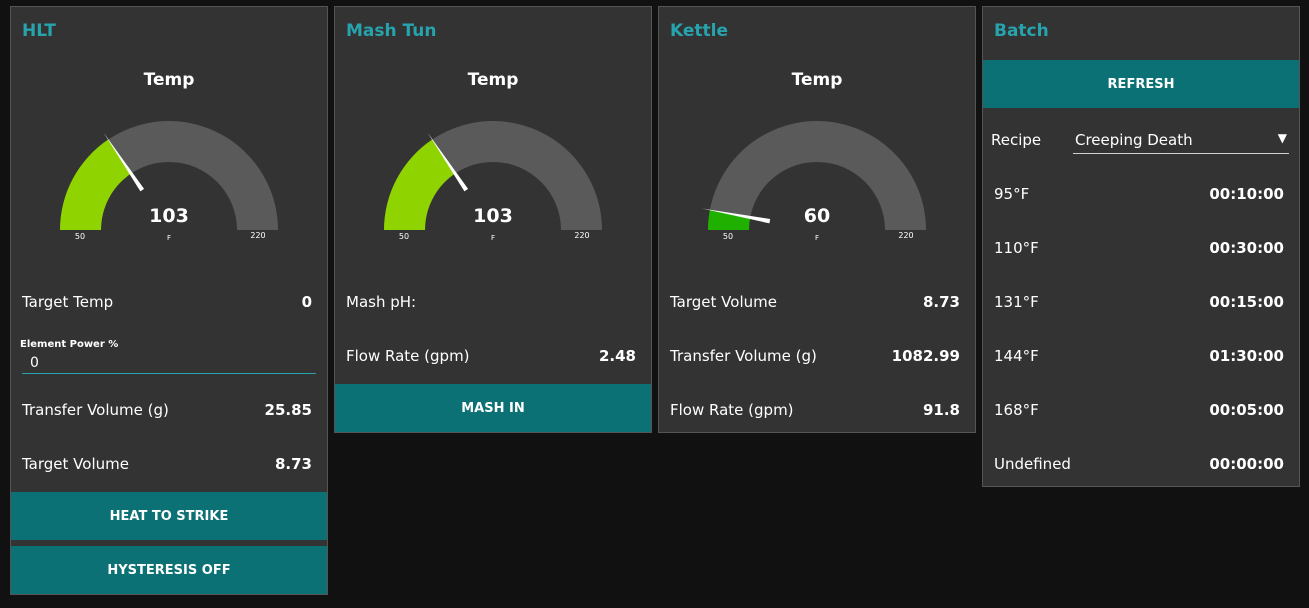  I want to click on transfer-volume-value: 25.85, so click(288, 410).